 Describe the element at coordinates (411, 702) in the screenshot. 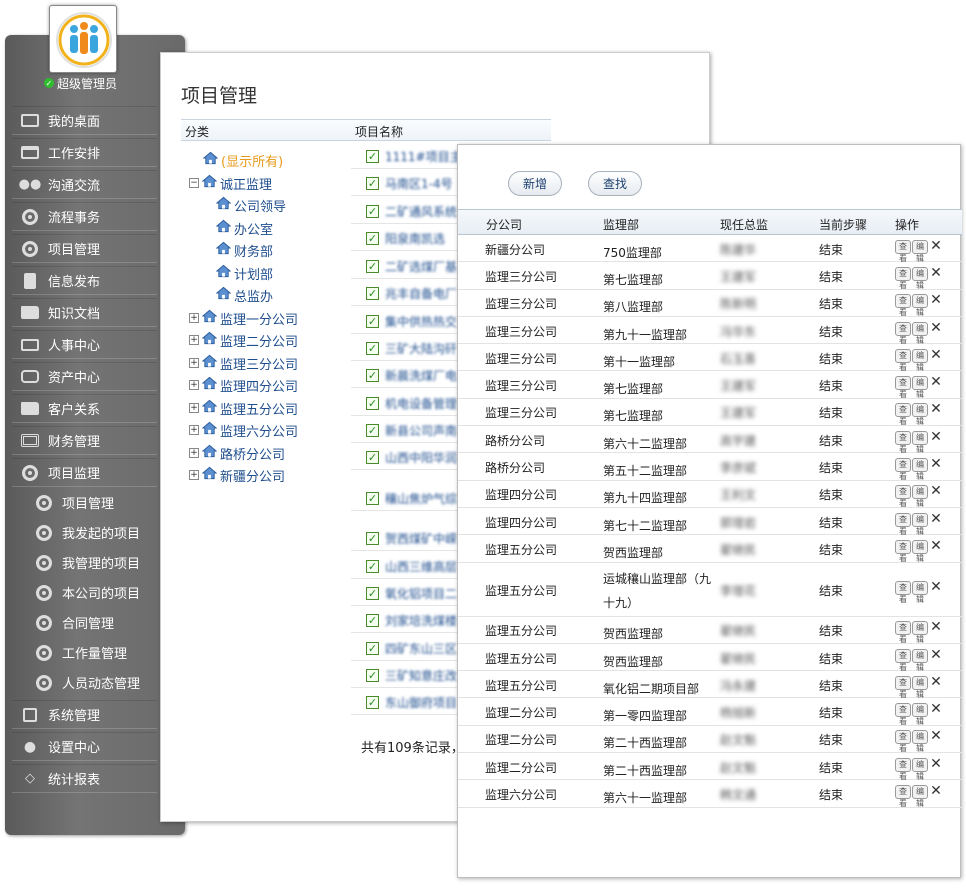

I see `project-row: ✓ 东山御府项目` at that location.